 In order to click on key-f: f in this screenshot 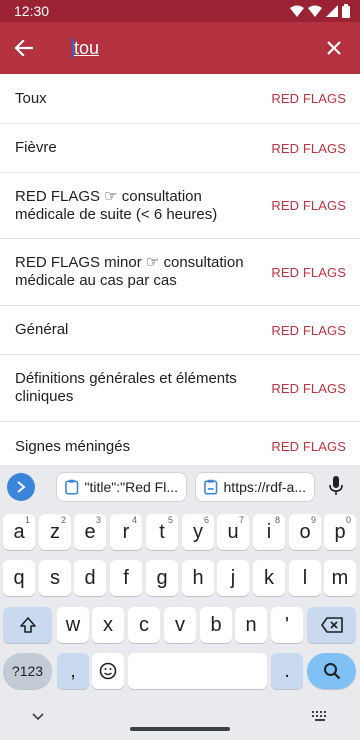, I will do `click(126, 578)`.